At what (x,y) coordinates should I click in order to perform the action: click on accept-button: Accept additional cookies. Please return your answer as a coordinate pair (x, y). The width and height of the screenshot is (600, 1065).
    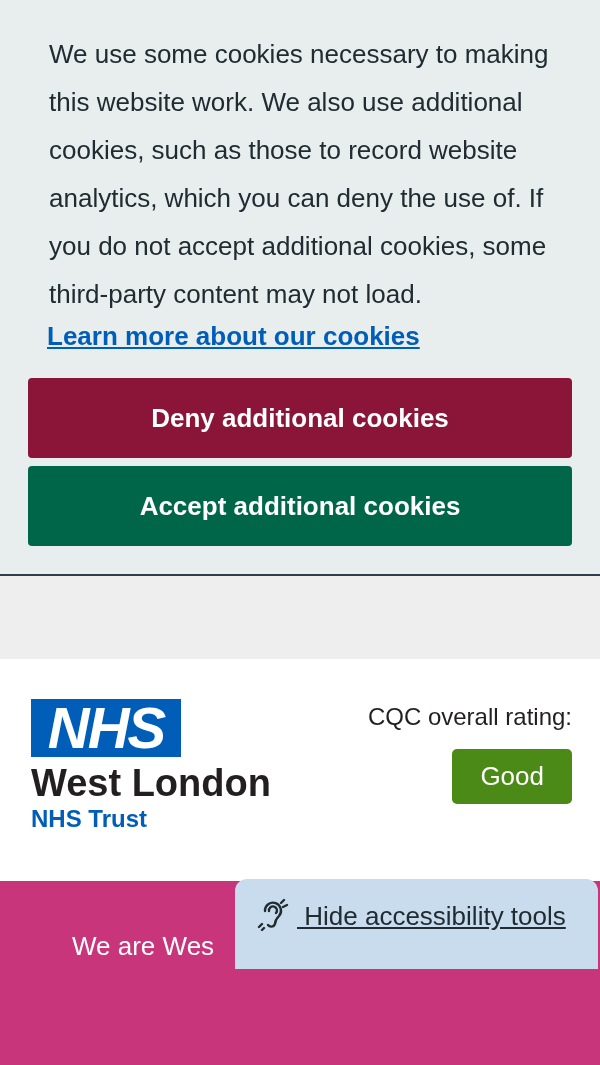
    Looking at the image, I should click on (300, 506).